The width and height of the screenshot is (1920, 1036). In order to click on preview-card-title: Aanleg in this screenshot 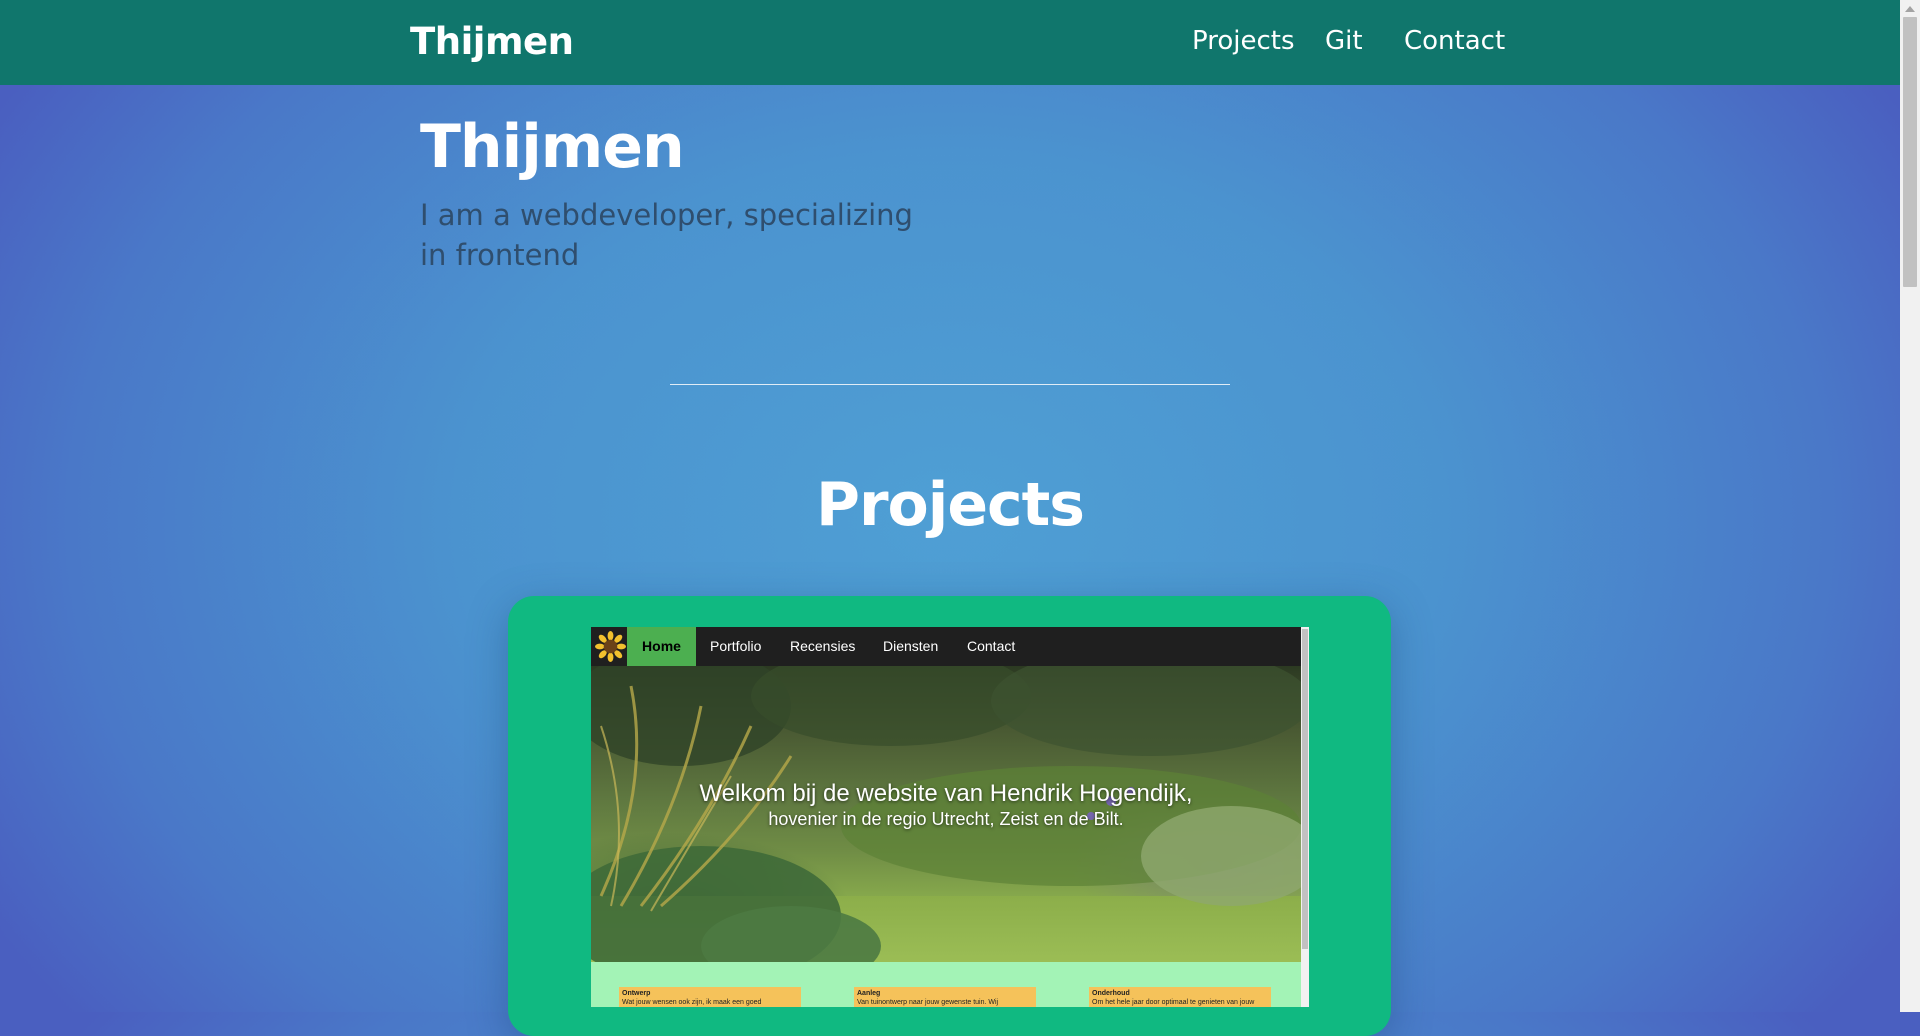, I will do `click(869, 993)`.